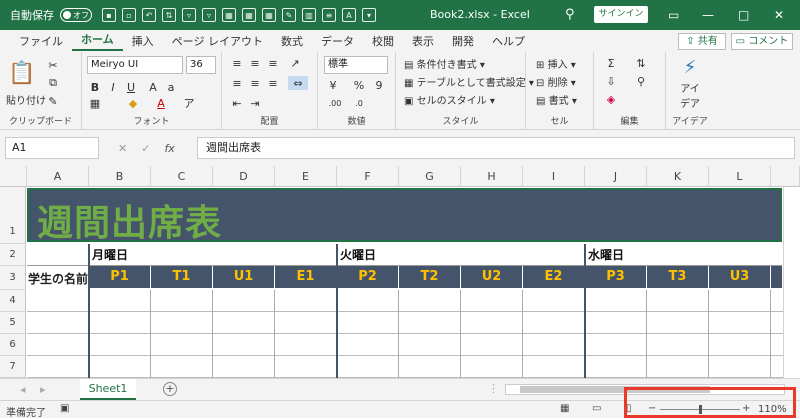 Image resolution: width=800 pixels, height=419 pixels. Describe the element at coordinates (13, 367) in the screenshot. I see `row-header: 7` at that location.